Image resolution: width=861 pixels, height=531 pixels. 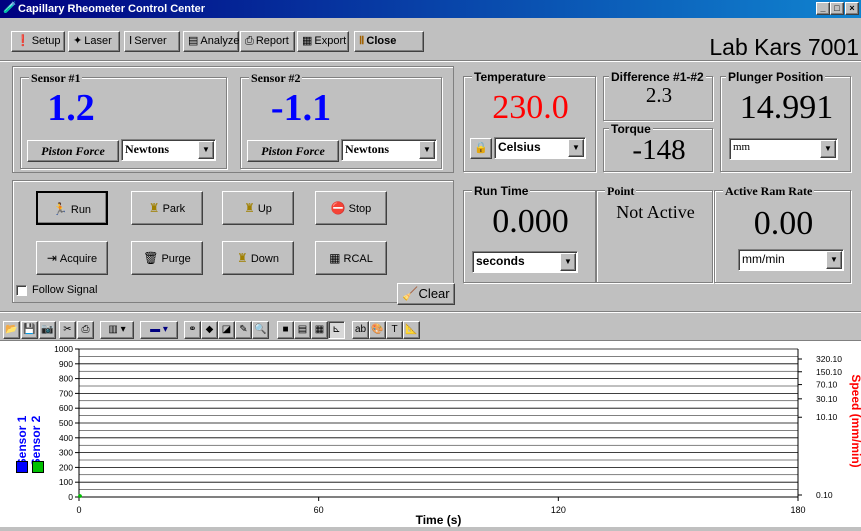 I want to click on zoom-button: ⚭, so click(x=192, y=330).